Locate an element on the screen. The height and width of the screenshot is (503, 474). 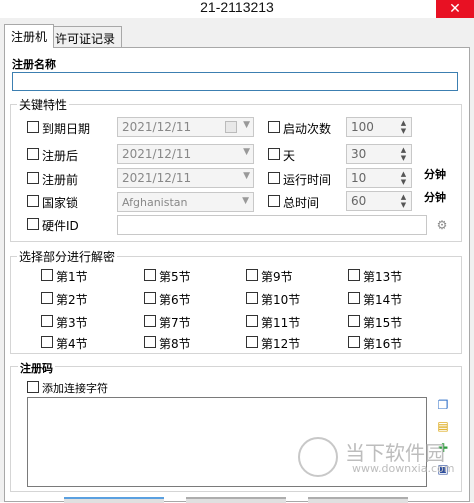
expire-date-label: 到期日期 is located at coordinates (66, 129).